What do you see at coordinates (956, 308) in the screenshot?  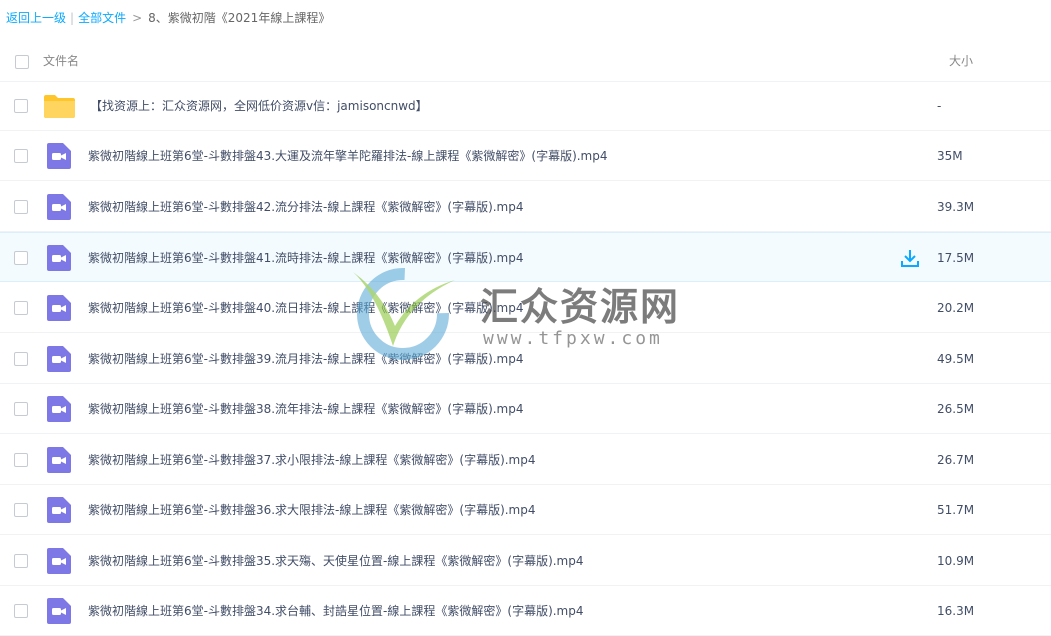 I see `file-size: 20.2M` at bounding box center [956, 308].